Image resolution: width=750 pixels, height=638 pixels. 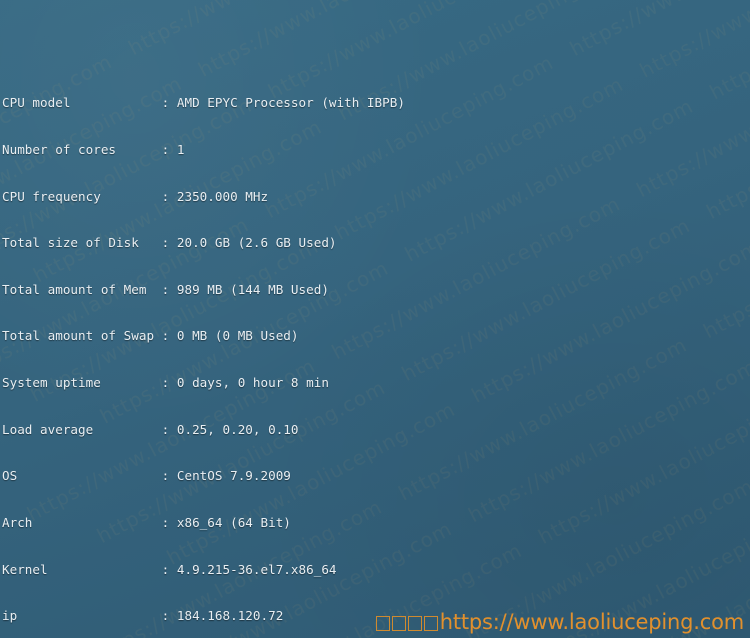 What do you see at coordinates (252, 383) in the screenshot?
I see `sysinfo-value: 0 days, 0 hour 8 min` at bounding box center [252, 383].